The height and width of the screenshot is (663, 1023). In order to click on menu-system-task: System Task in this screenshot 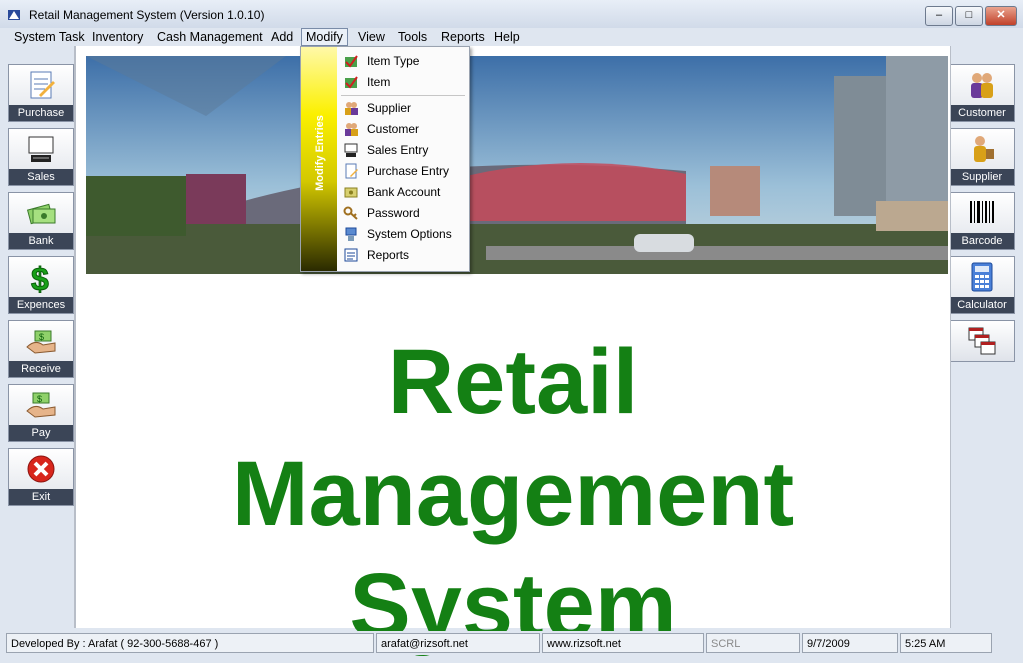, I will do `click(49, 37)`.